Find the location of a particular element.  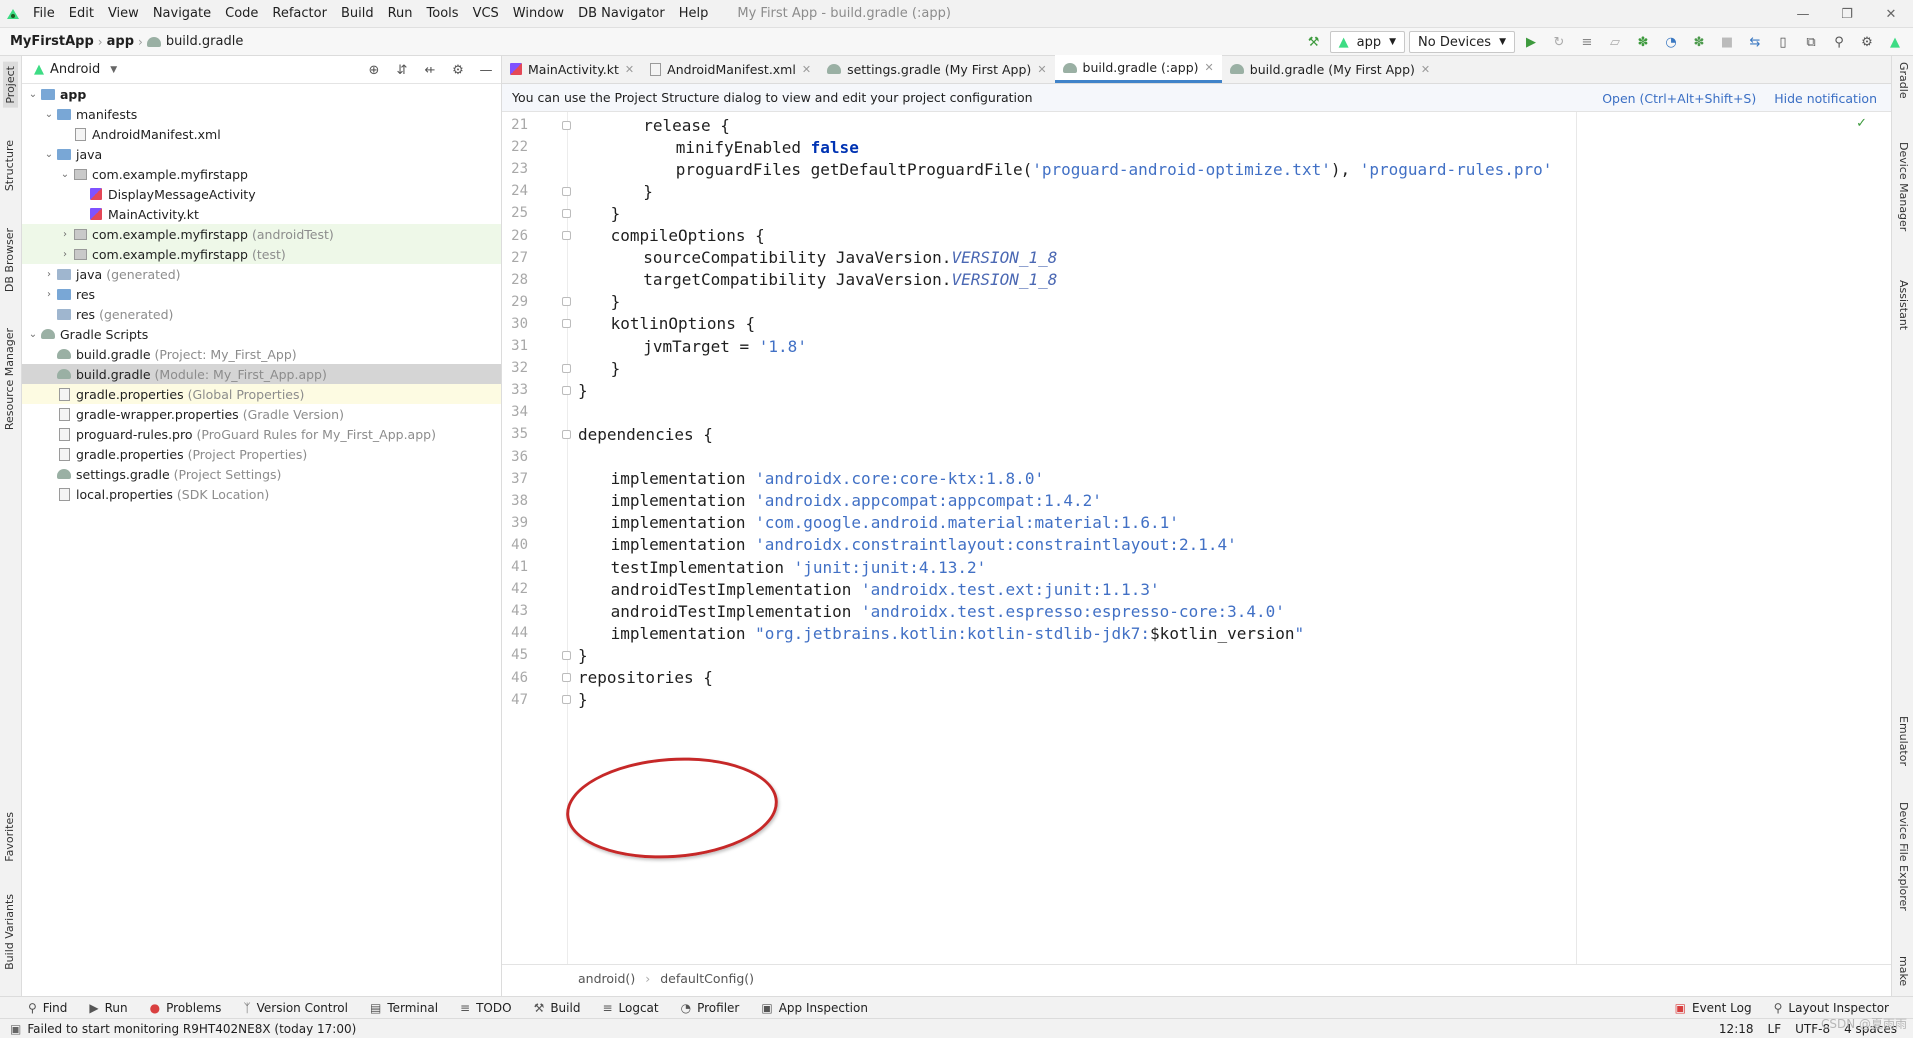

tool-tab-make: make is located at coordinates (1903, 971).